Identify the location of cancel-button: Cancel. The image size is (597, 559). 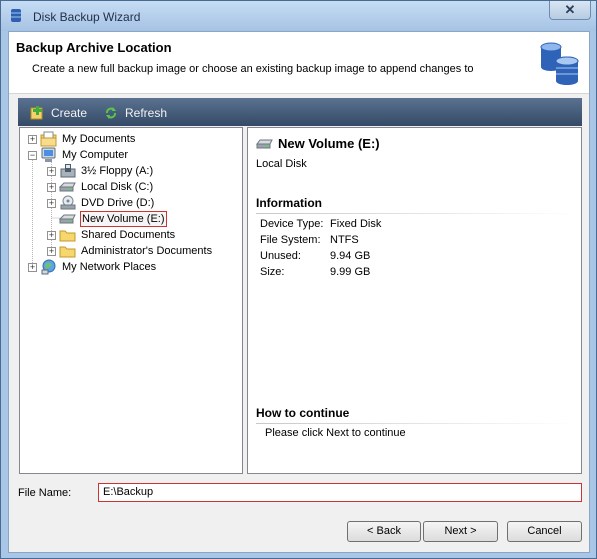
(544, 531).